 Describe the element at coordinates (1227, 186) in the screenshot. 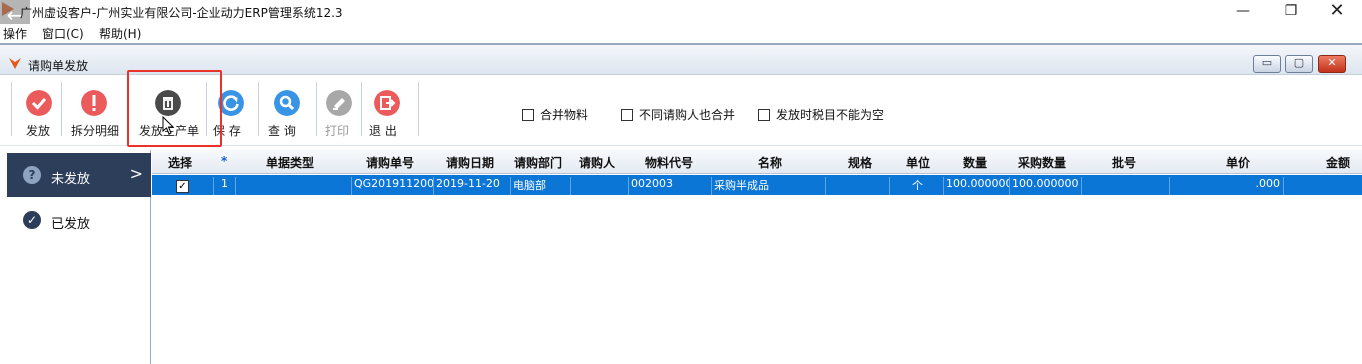

I see `cell-price: .000` at that location.